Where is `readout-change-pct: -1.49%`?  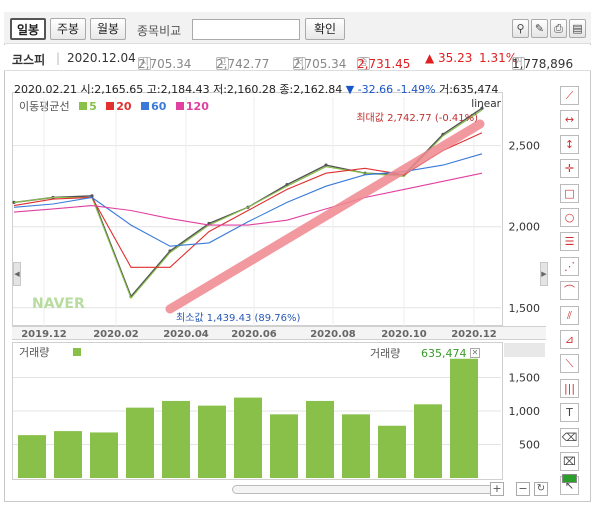
readout-change-pct: -1.49% is located at coordinates (416, 89).